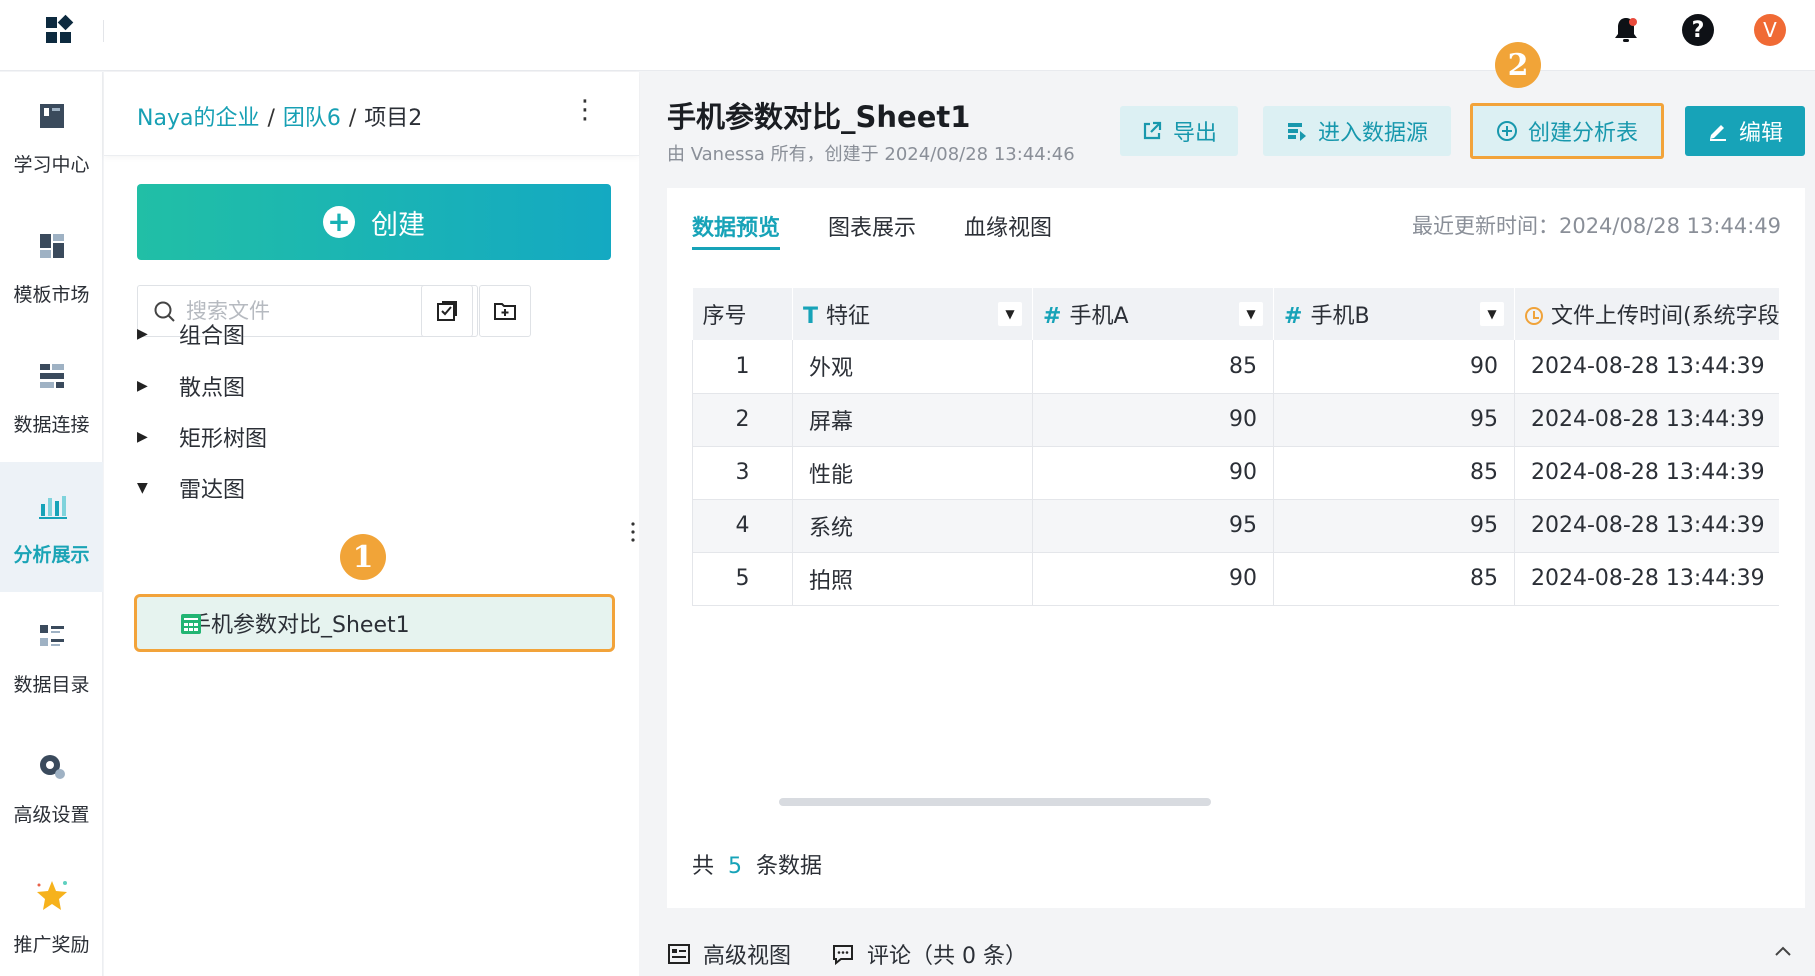  I want to click on nav-item-templates: 模板市场, so click(51, 267).